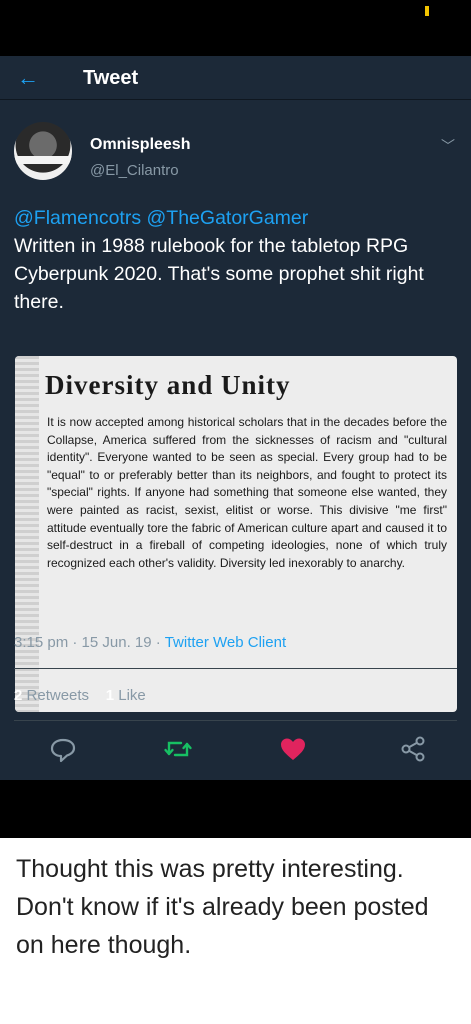  Describe the element at coordinates (27, 534) in the screenshot. I see `page-edge-decoration` at that location.